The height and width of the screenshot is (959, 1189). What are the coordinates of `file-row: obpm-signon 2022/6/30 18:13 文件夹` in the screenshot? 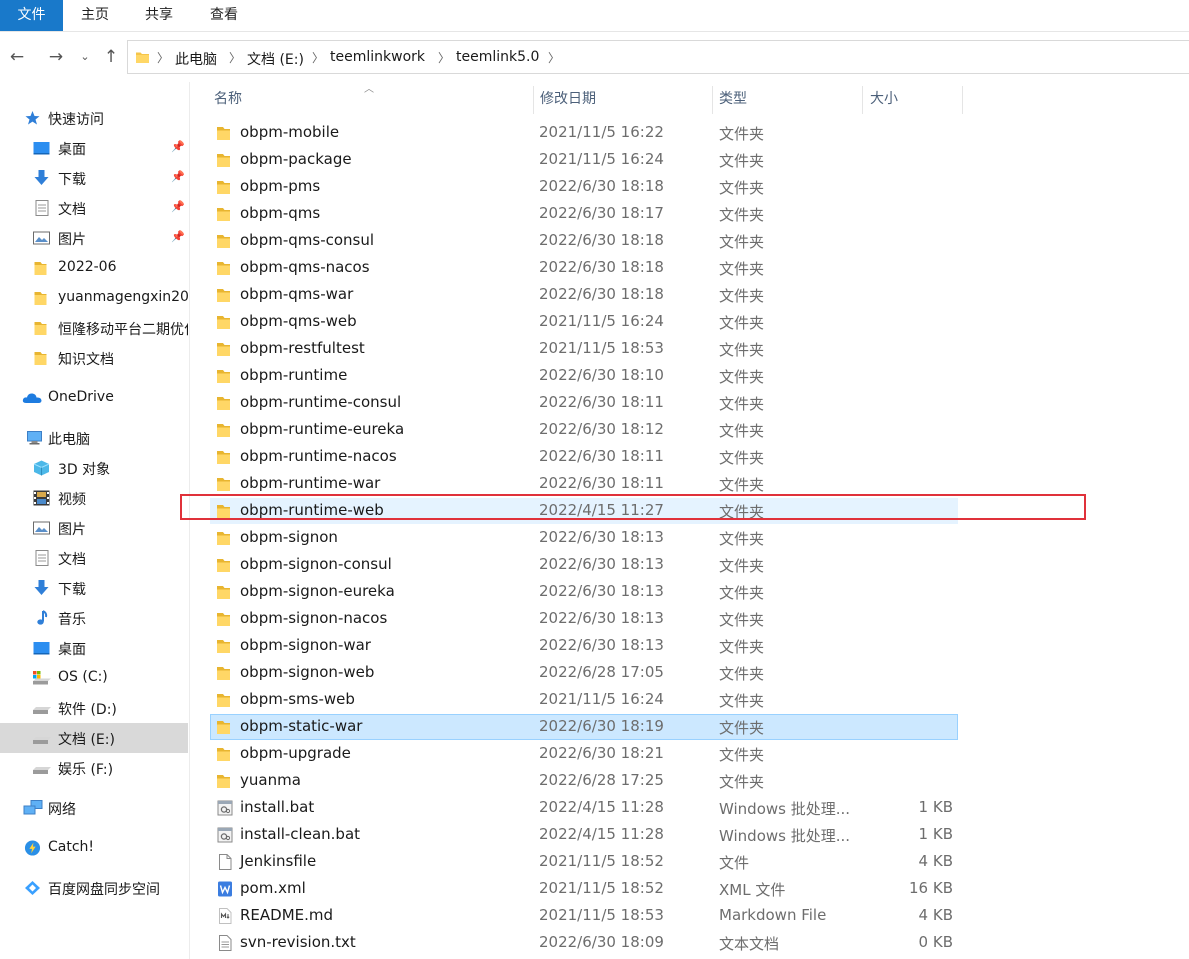 It's located at (584, 538).